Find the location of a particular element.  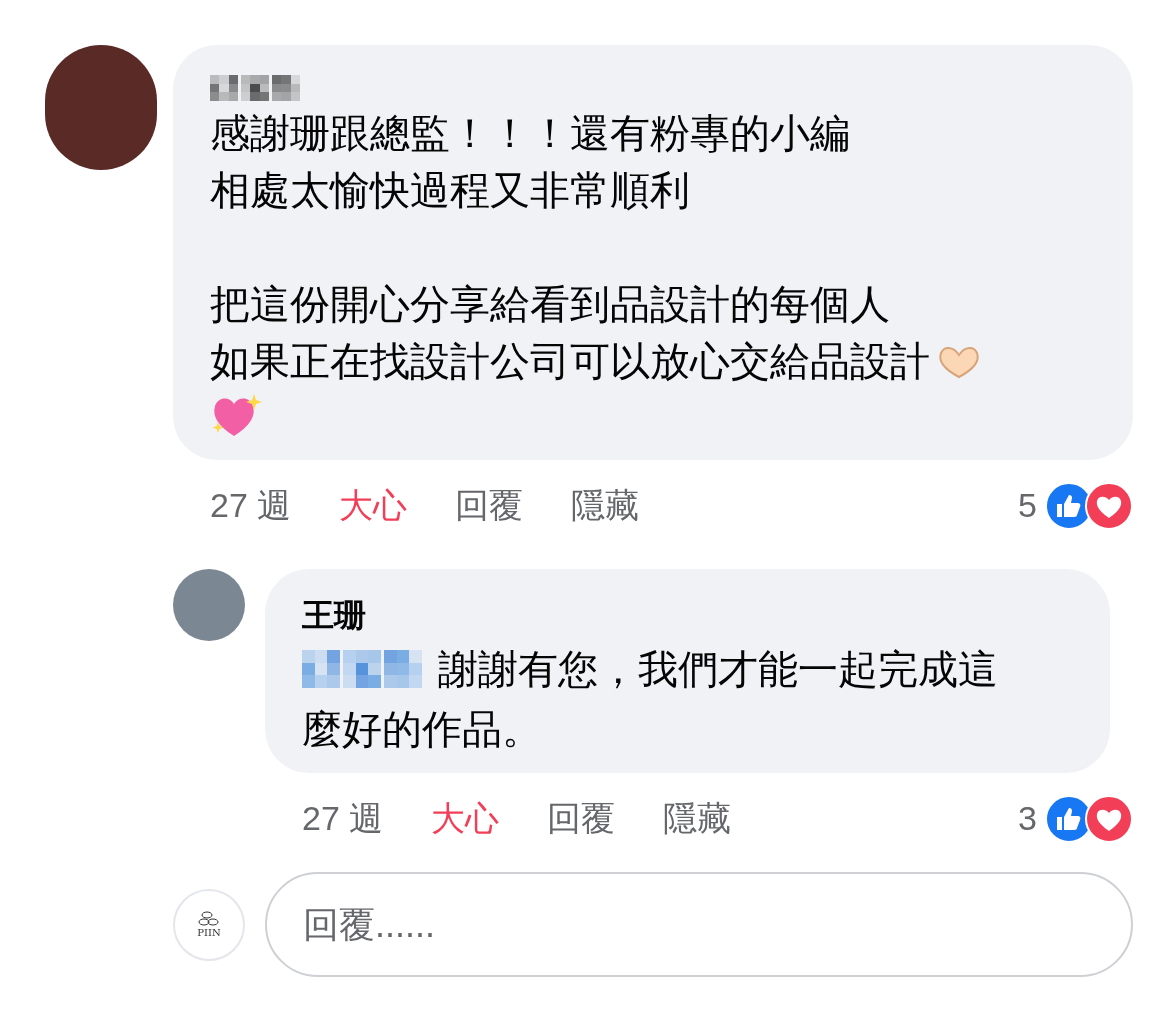

comment-author: 王珊 is located at coordinates (687, 615).